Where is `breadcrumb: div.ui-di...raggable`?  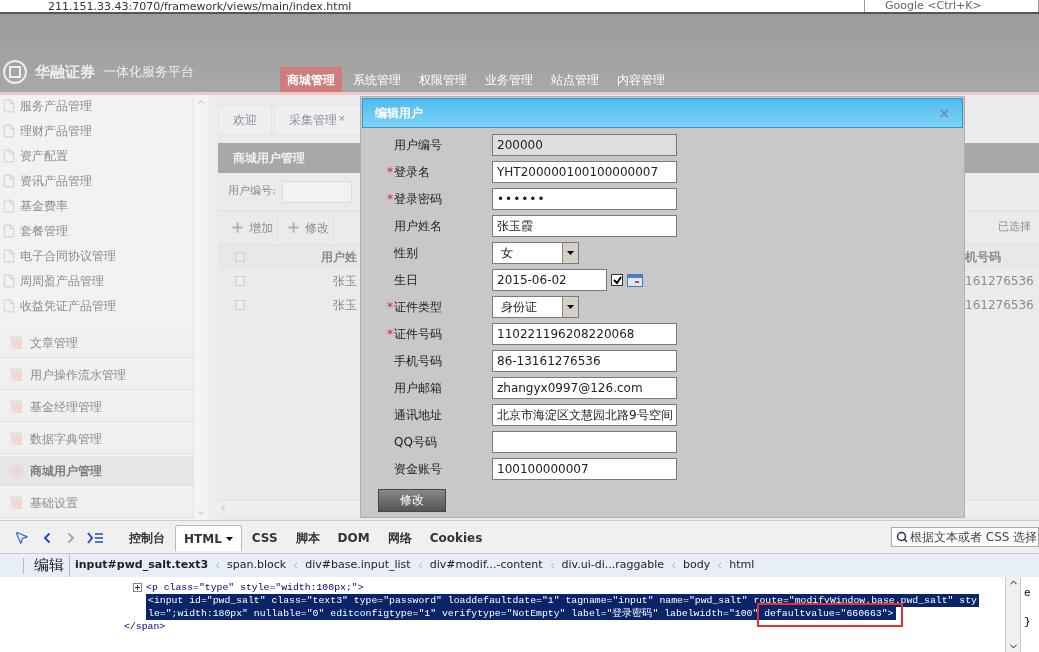
breadcrumb: div.ui-di...raggable is located at coordinates (613, 565).